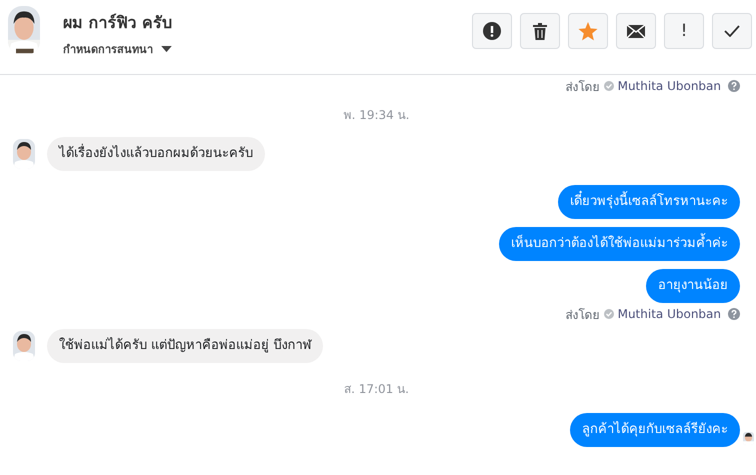  I want to click on caret-icon, so click(166, 49).